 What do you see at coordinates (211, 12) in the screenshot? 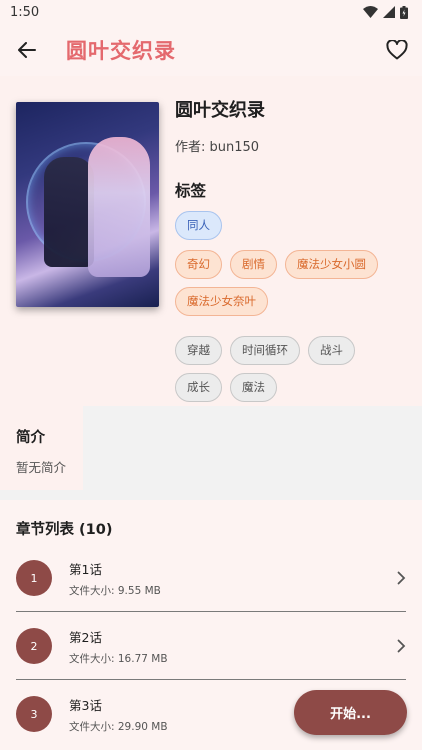
I see `status-bar: 1:50` at bounding box center [211, 12].